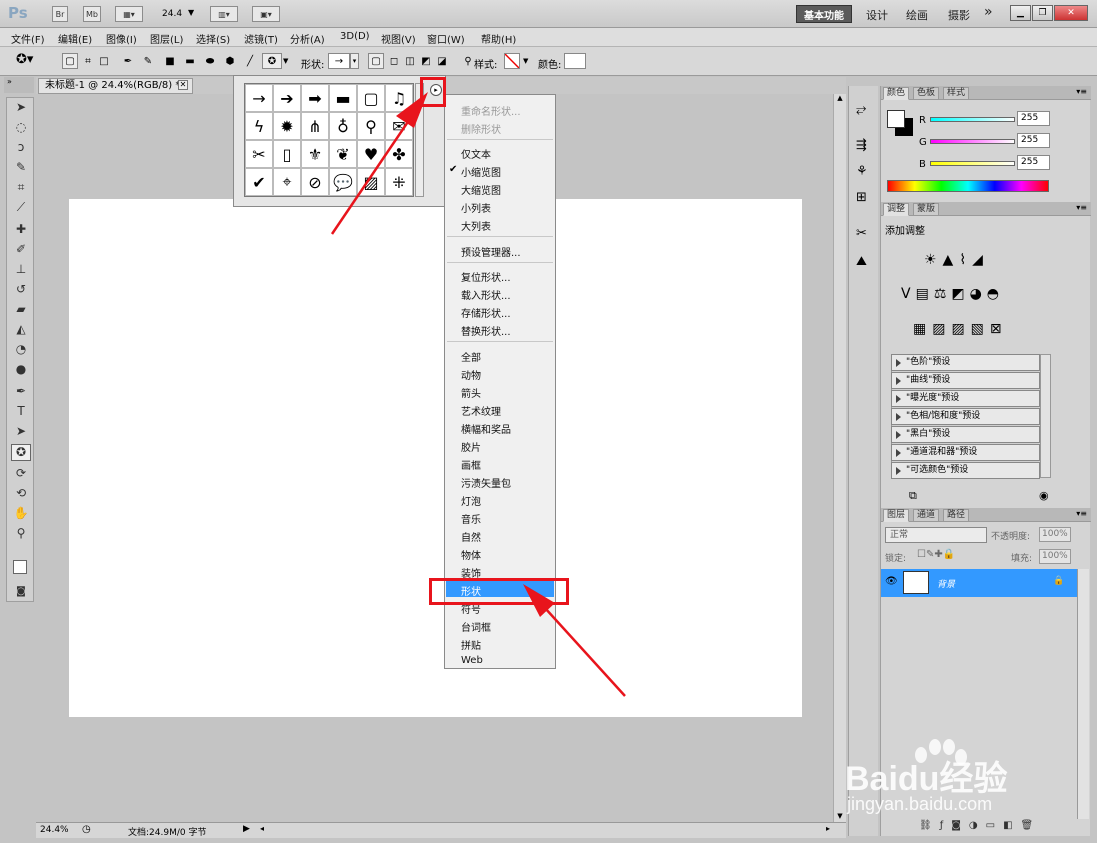 This screenshot has width=1097, height=843. Describe the element at coordinates (926, 779) in the screenshot. I see `watermark-brand: Baidu经验` at that location.